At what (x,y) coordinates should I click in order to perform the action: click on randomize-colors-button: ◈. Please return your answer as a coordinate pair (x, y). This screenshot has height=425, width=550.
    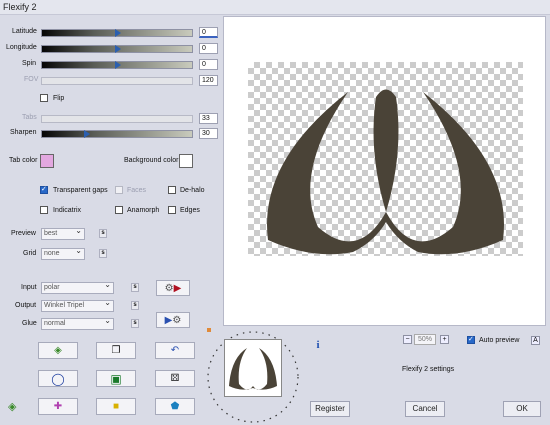
    Looking at the image, I should click on (58, 350).